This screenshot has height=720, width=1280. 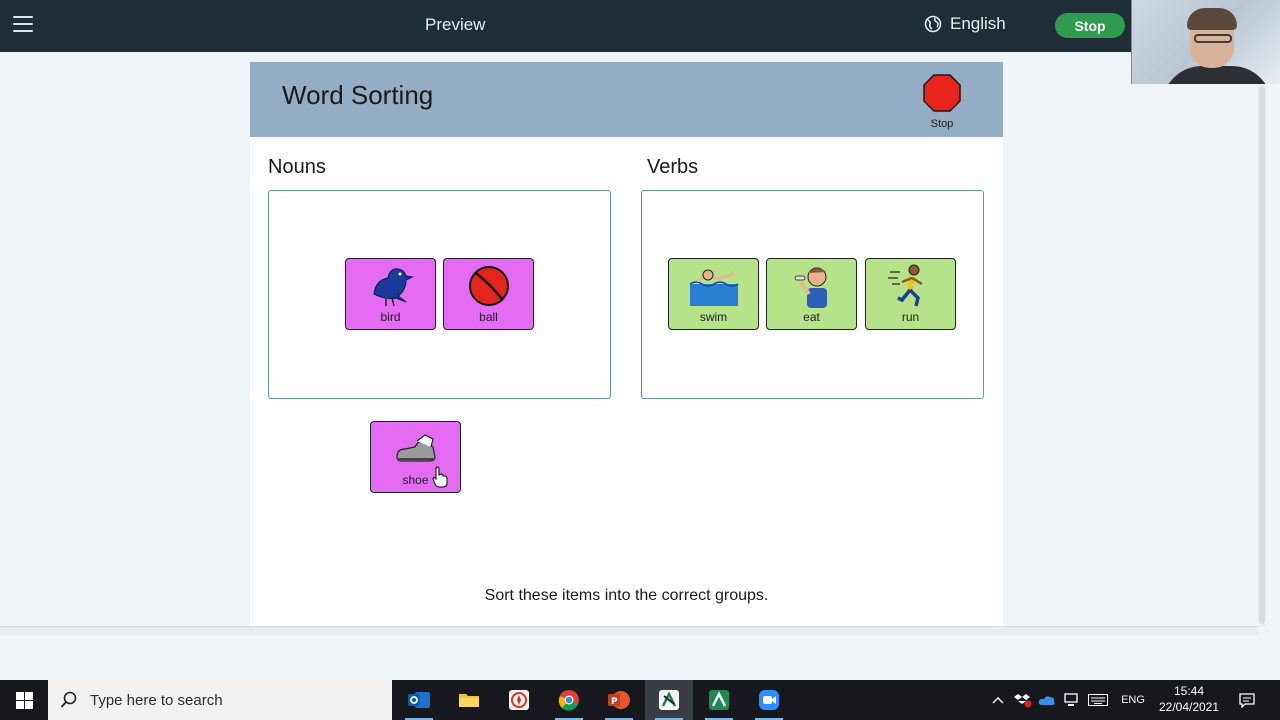 I want to click on dropbox-sync-icon, so click(x=1023, y=701).